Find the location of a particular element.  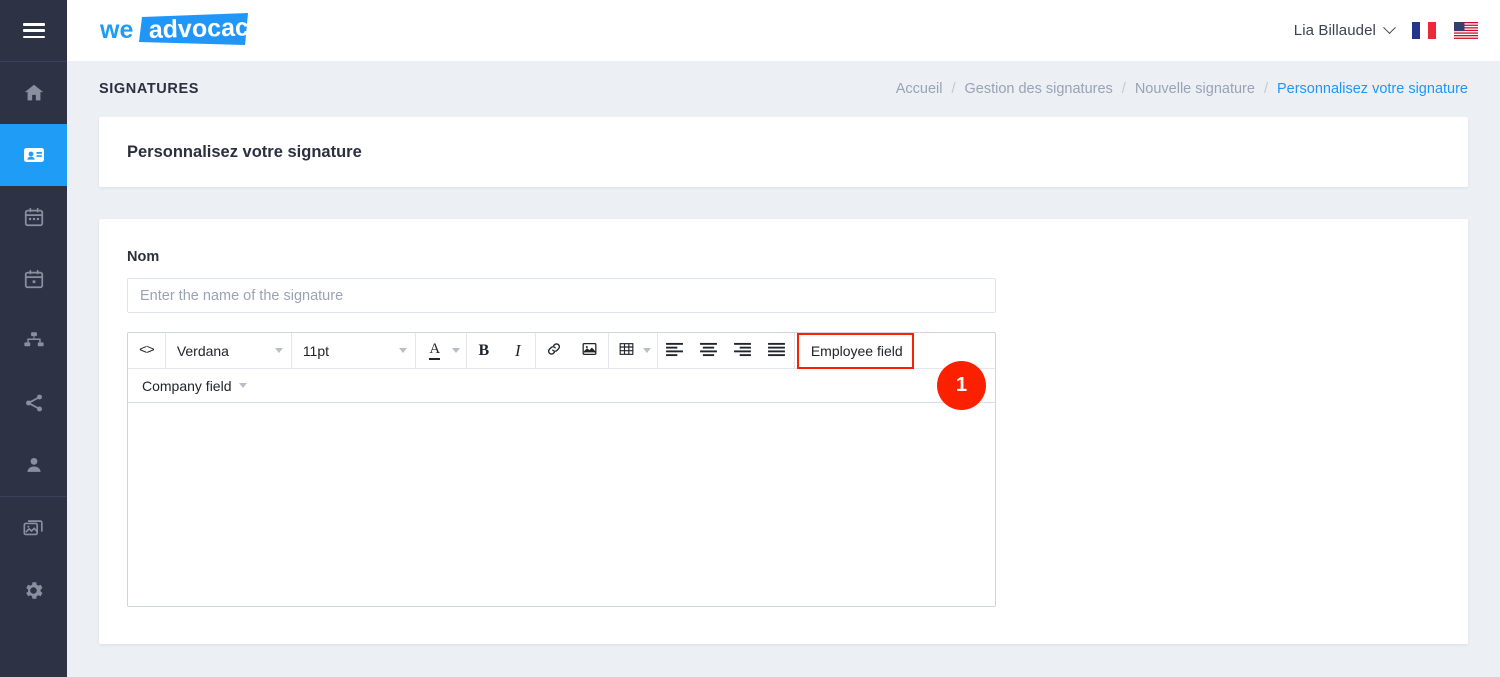

contact-card-icon is located at coordinates (34, 155).